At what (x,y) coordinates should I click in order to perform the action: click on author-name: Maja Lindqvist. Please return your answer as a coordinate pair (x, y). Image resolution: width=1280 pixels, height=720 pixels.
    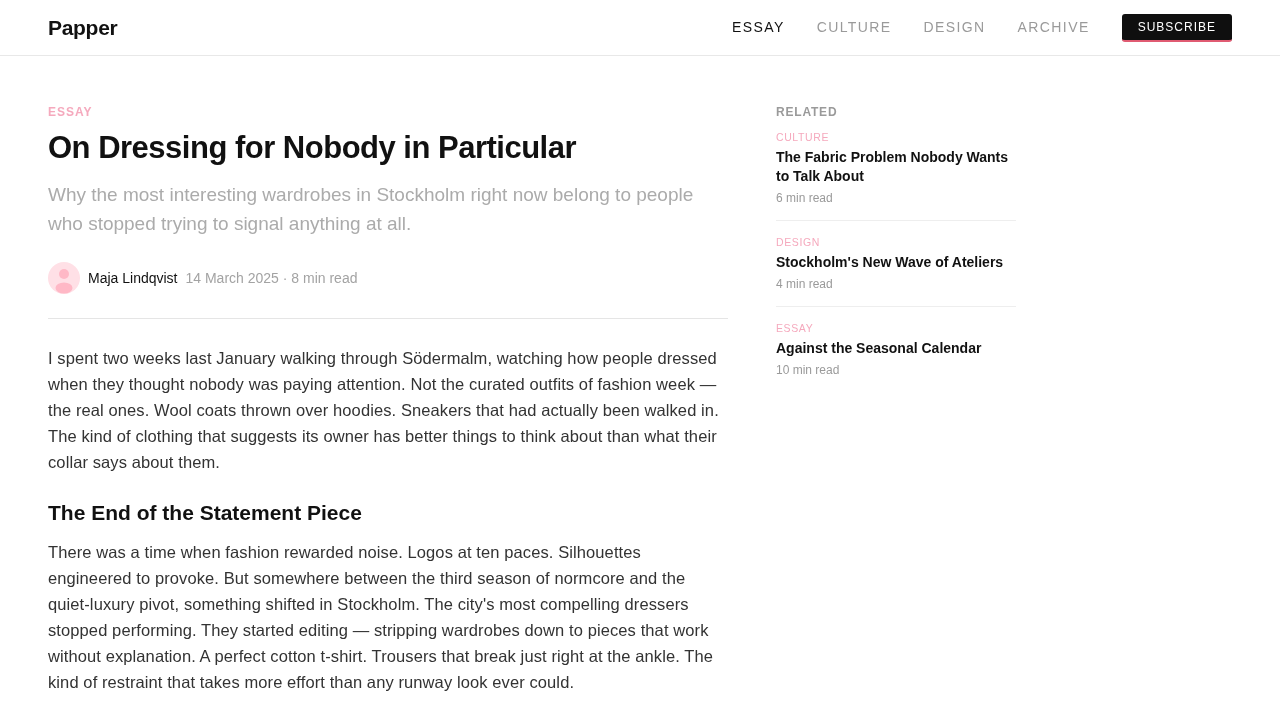
    Looking at the image, I should click on (133, 278).